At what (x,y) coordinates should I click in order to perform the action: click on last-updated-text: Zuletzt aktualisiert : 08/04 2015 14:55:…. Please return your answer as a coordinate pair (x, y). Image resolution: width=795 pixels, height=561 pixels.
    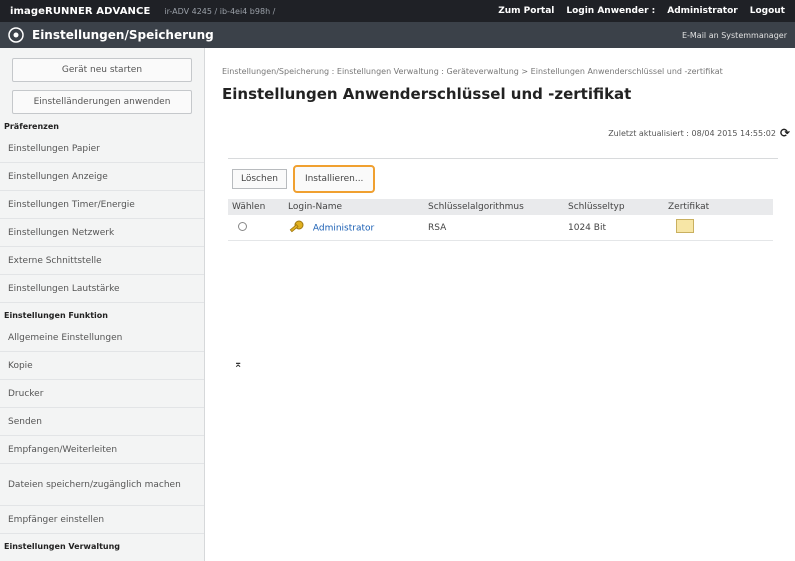
    Looking at the image, I should click on (692, 133).